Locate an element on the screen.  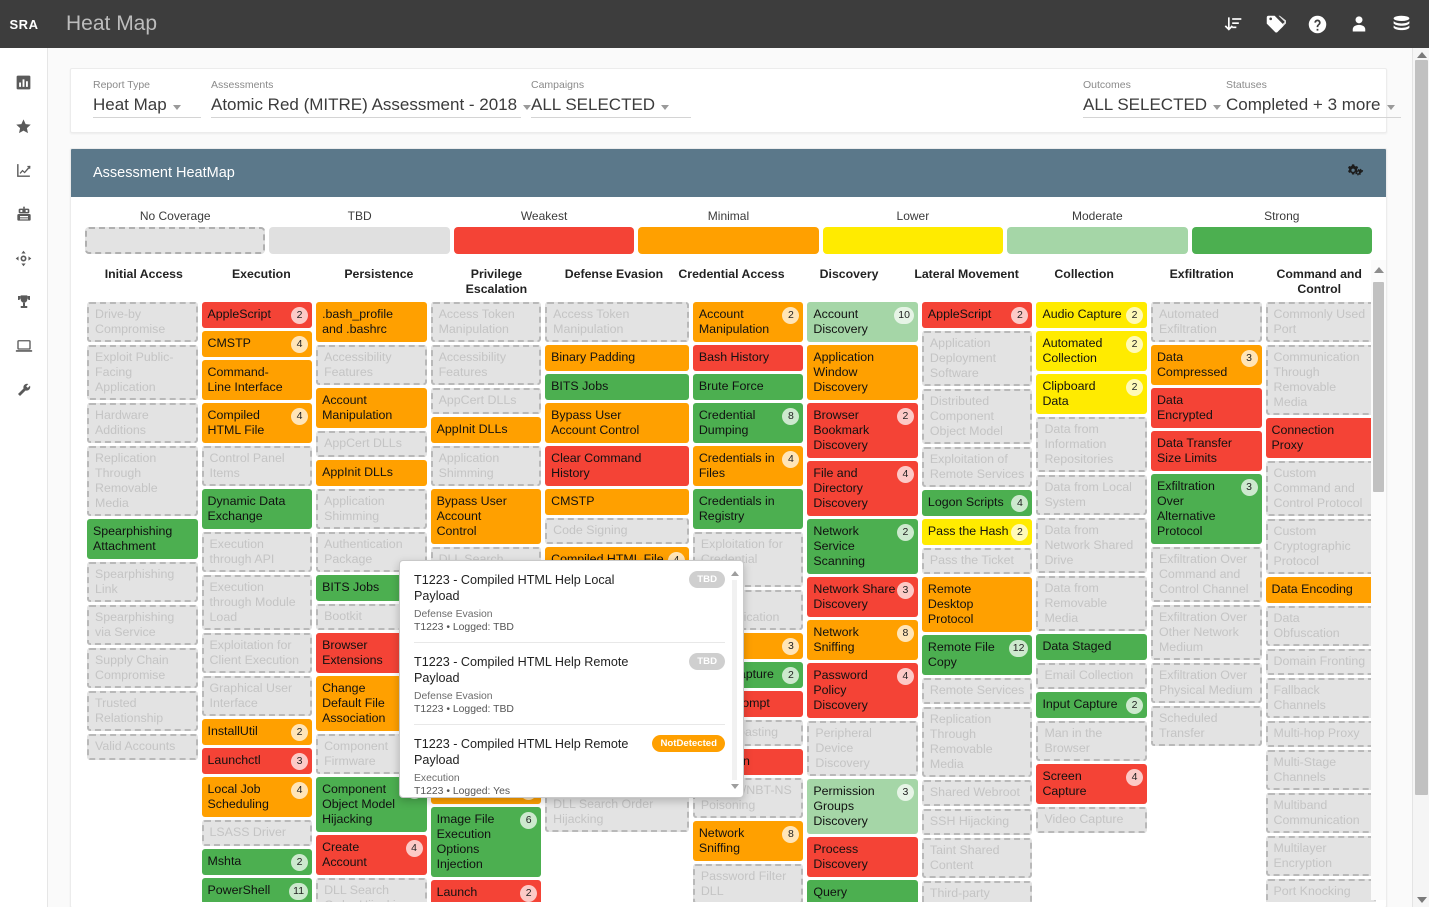
matrix-column-header: Privilege Escalation is located at coordinates (496, 281).